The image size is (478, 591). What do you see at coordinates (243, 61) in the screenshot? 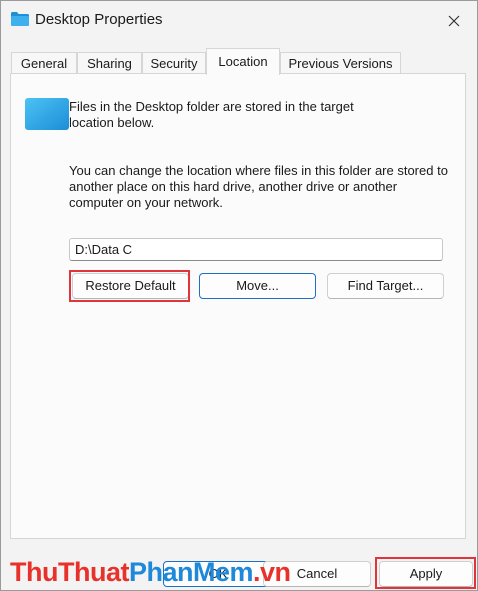
I see `tab-location: Location` at bounding box center [243, 61].